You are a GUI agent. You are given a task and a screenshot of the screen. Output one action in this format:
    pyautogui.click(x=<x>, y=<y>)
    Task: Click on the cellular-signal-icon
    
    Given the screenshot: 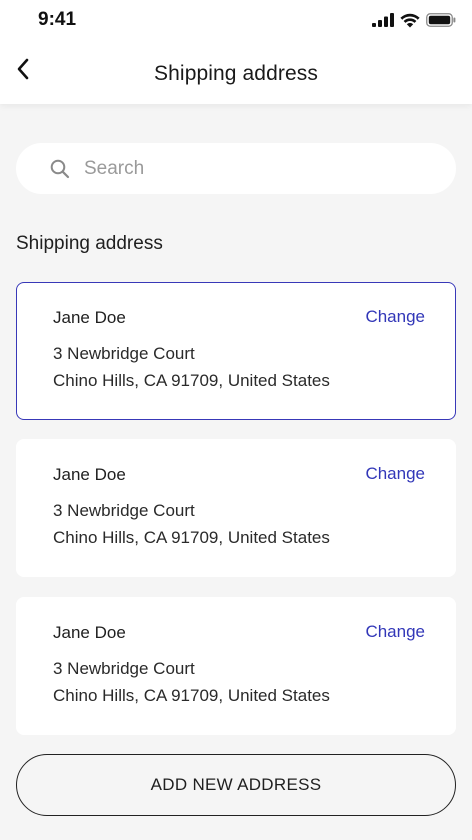 What is the action you would take?
    pyautogui.click(x=383, y=20)
    